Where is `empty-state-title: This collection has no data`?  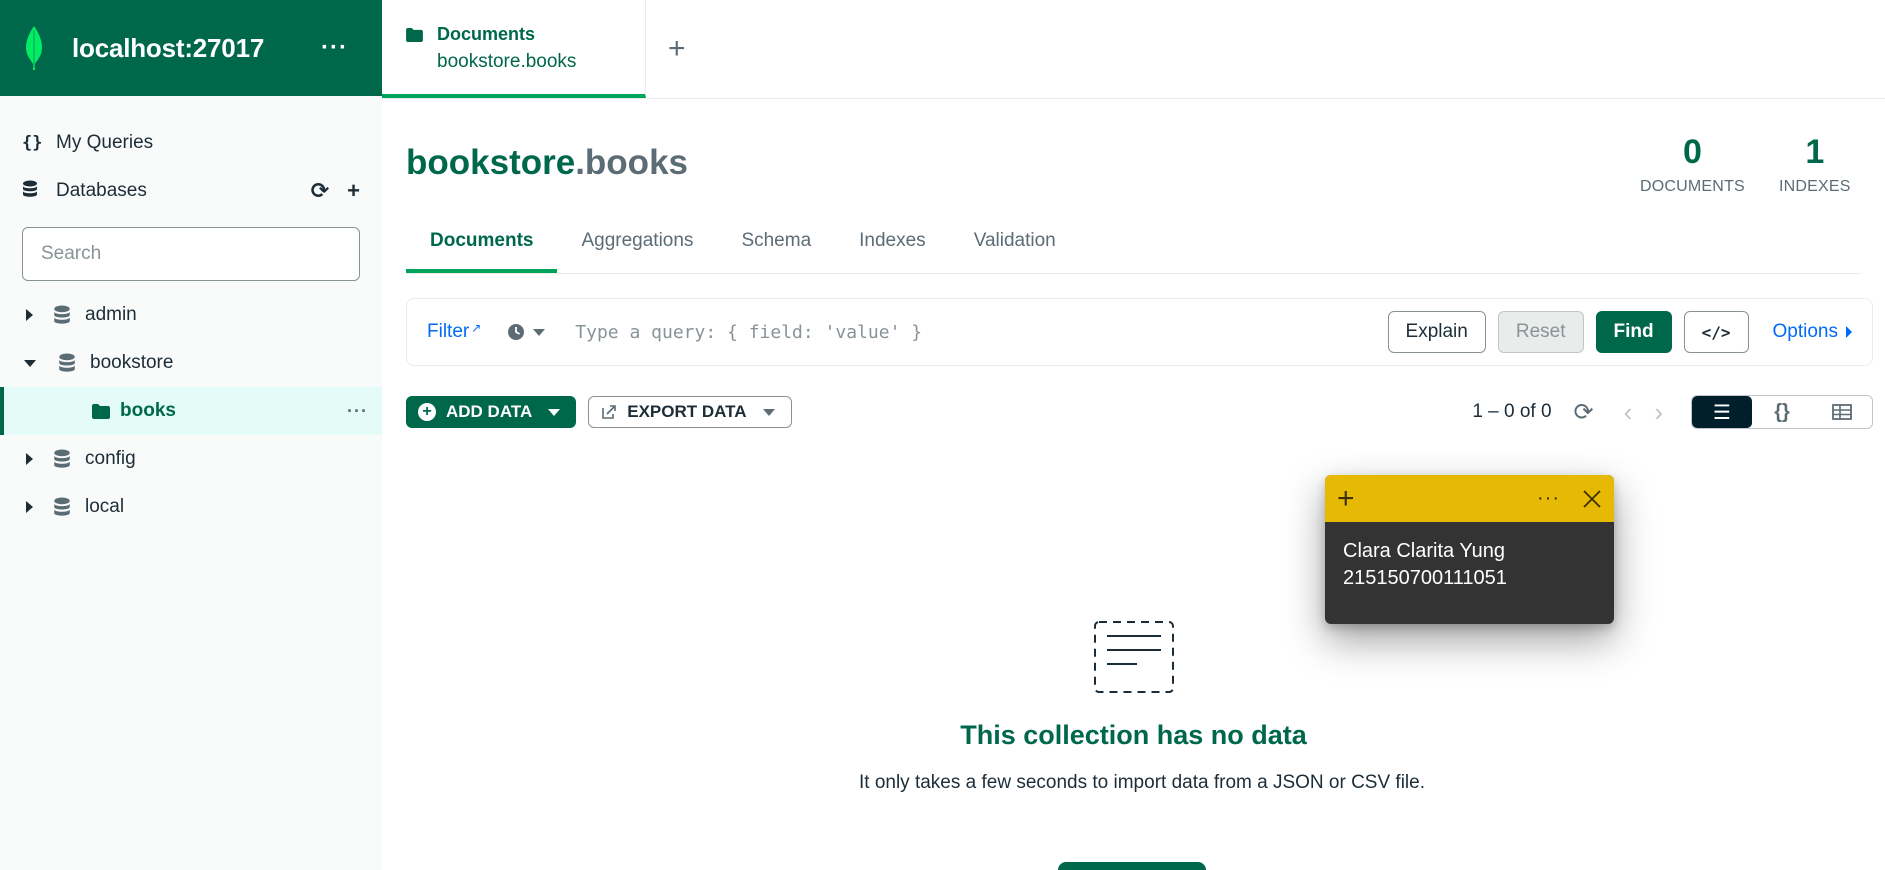 empty-state-title: This collection has no data is located at coordinates (1133, 735).